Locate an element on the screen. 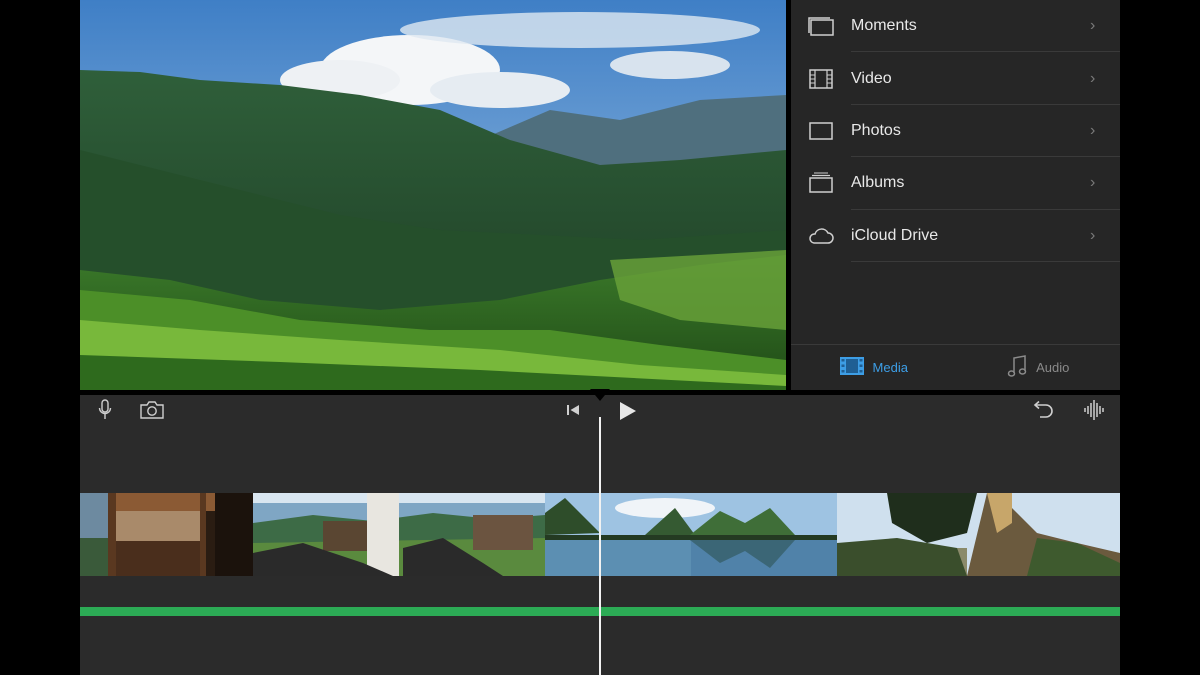 This screenshot has width=1200, height=675. playhead-marker is located at coordinates (600, 395).